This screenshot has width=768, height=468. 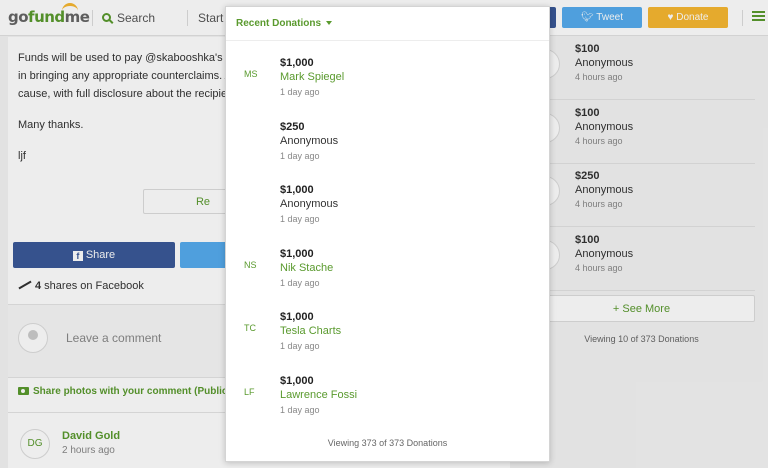 I want to click on modal-divider, so click(x=387, y=40).